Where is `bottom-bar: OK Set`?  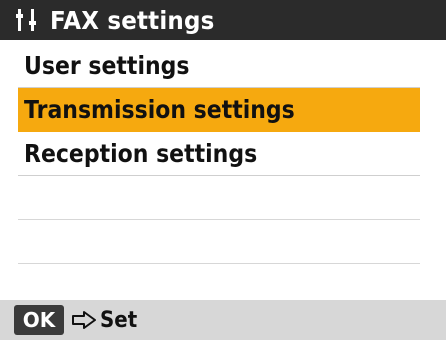
bottom-bar: OK Set is located at coordinates (223, 320).